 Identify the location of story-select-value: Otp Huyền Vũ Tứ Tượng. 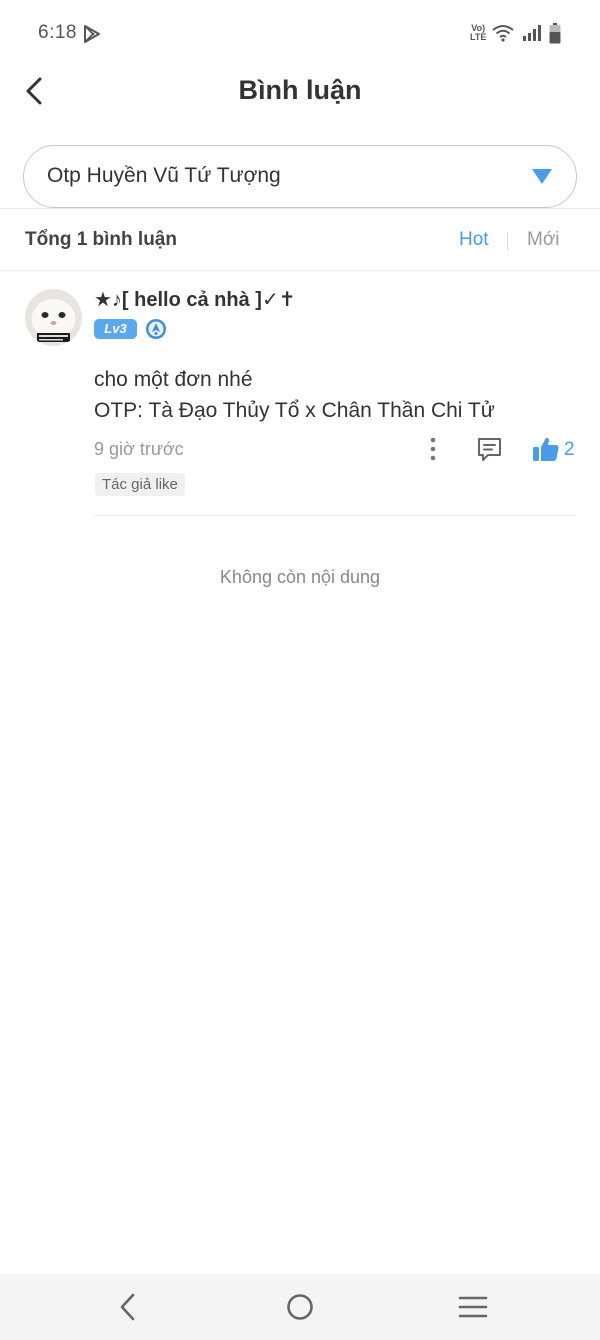
(164, 175).